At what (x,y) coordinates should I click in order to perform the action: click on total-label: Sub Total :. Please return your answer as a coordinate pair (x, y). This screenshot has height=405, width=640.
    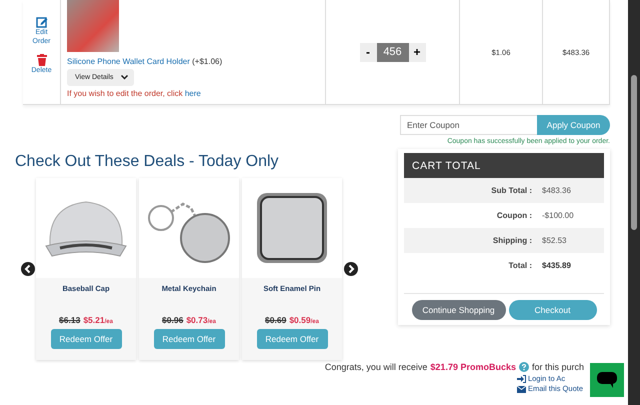
    Looking at the image, I should click on (511, 190).